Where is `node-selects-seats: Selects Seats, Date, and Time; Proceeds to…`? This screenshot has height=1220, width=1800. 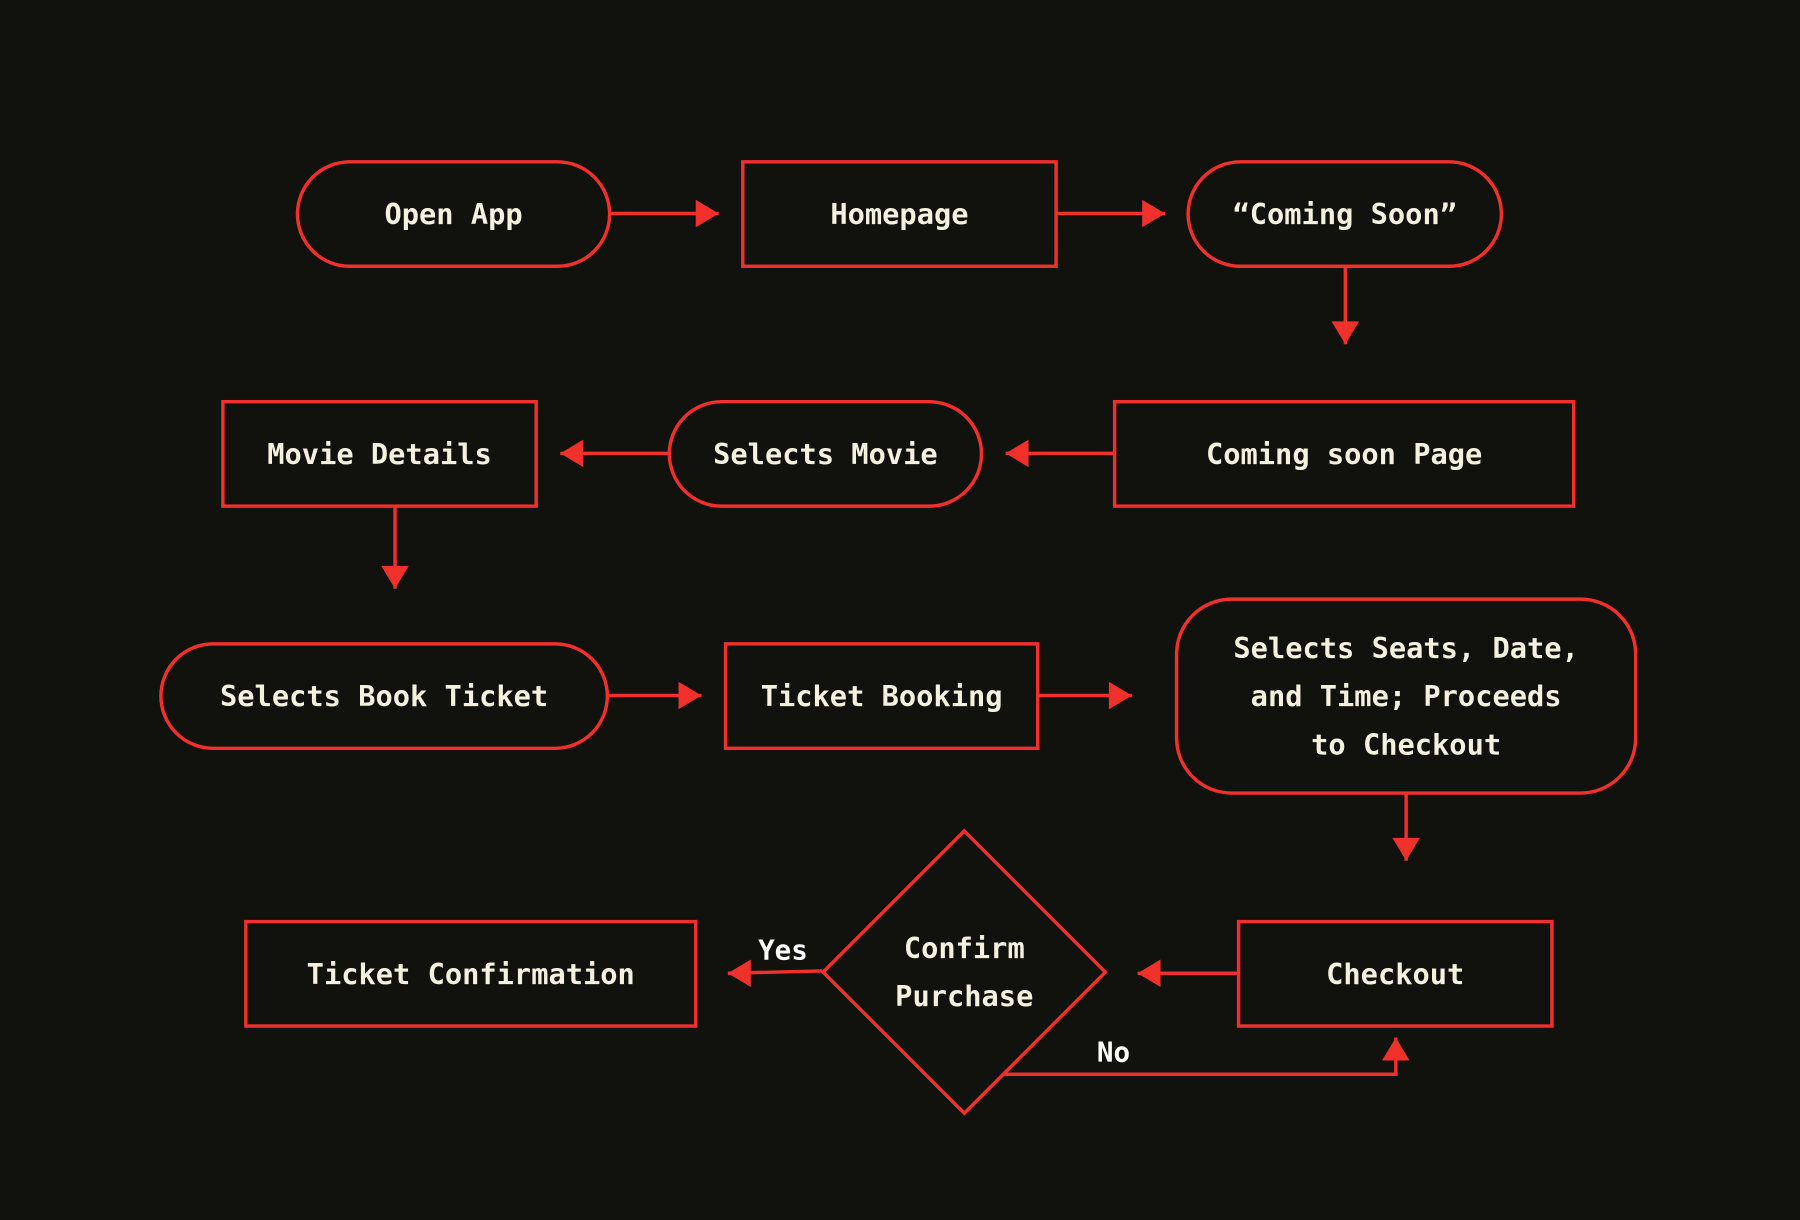
node-selects-seats: Selects Seats, Date, and Time; Proceeds to… is located at coordinates (1406, 696).